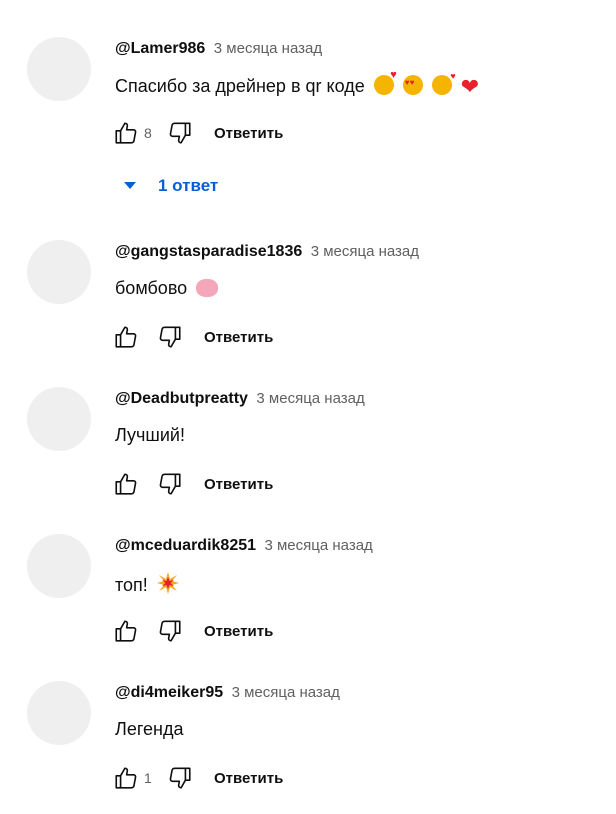  Describe the element at coordinates (443, 83) in the screenshot. I see `face-blowing-kiss-icon` at that location.